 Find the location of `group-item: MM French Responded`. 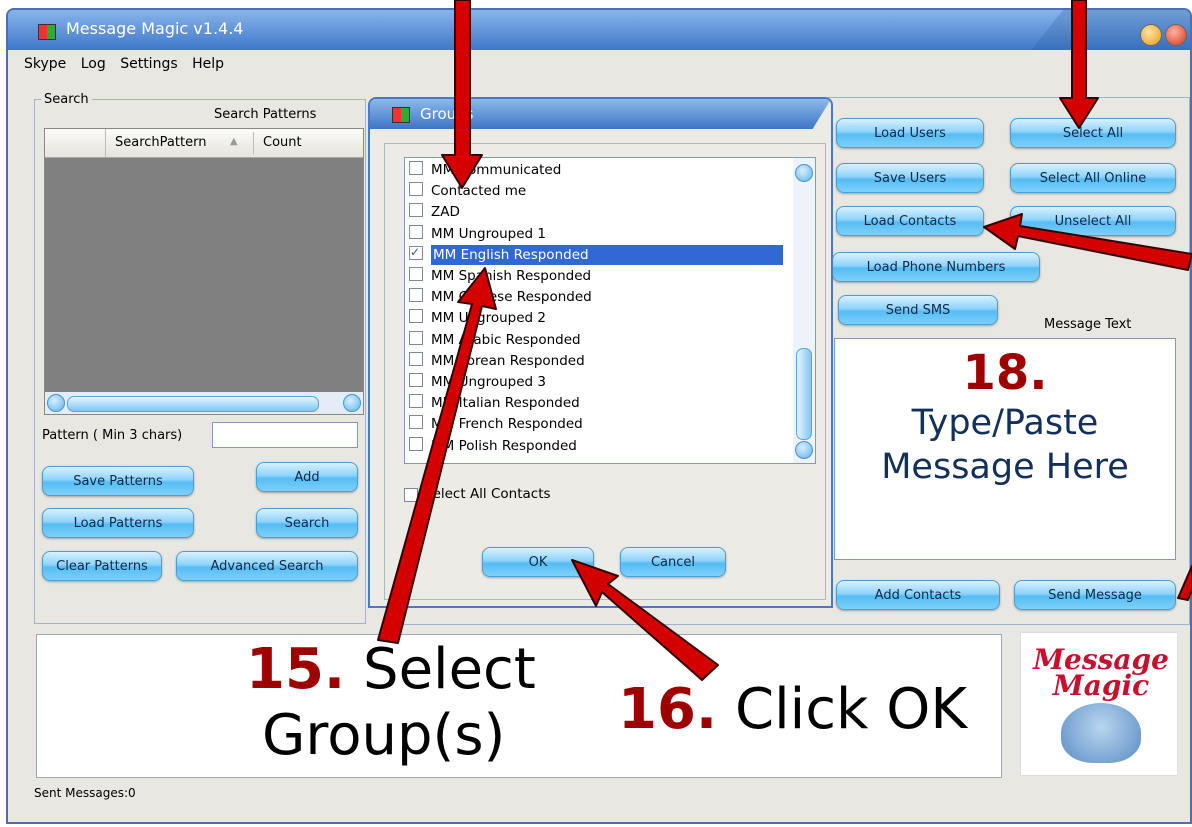

group-item: MM French Responded is located at coordinates (496, 424).